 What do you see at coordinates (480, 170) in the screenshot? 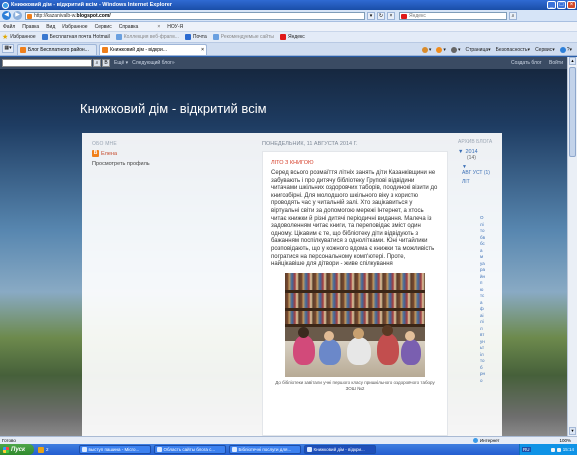
I see `archive-month-august: ▼ АВГ УСТ (1)` at bounding box center [480, 170].